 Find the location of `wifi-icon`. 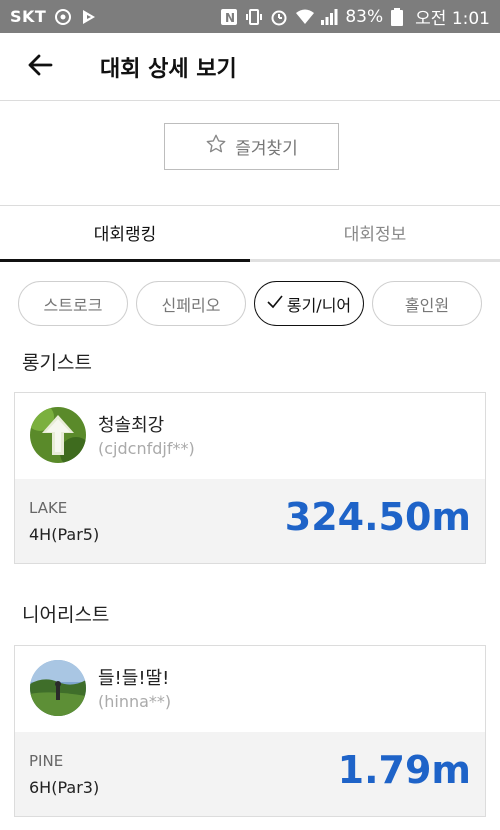

wifi-icon is located at coordinates (305, 17).